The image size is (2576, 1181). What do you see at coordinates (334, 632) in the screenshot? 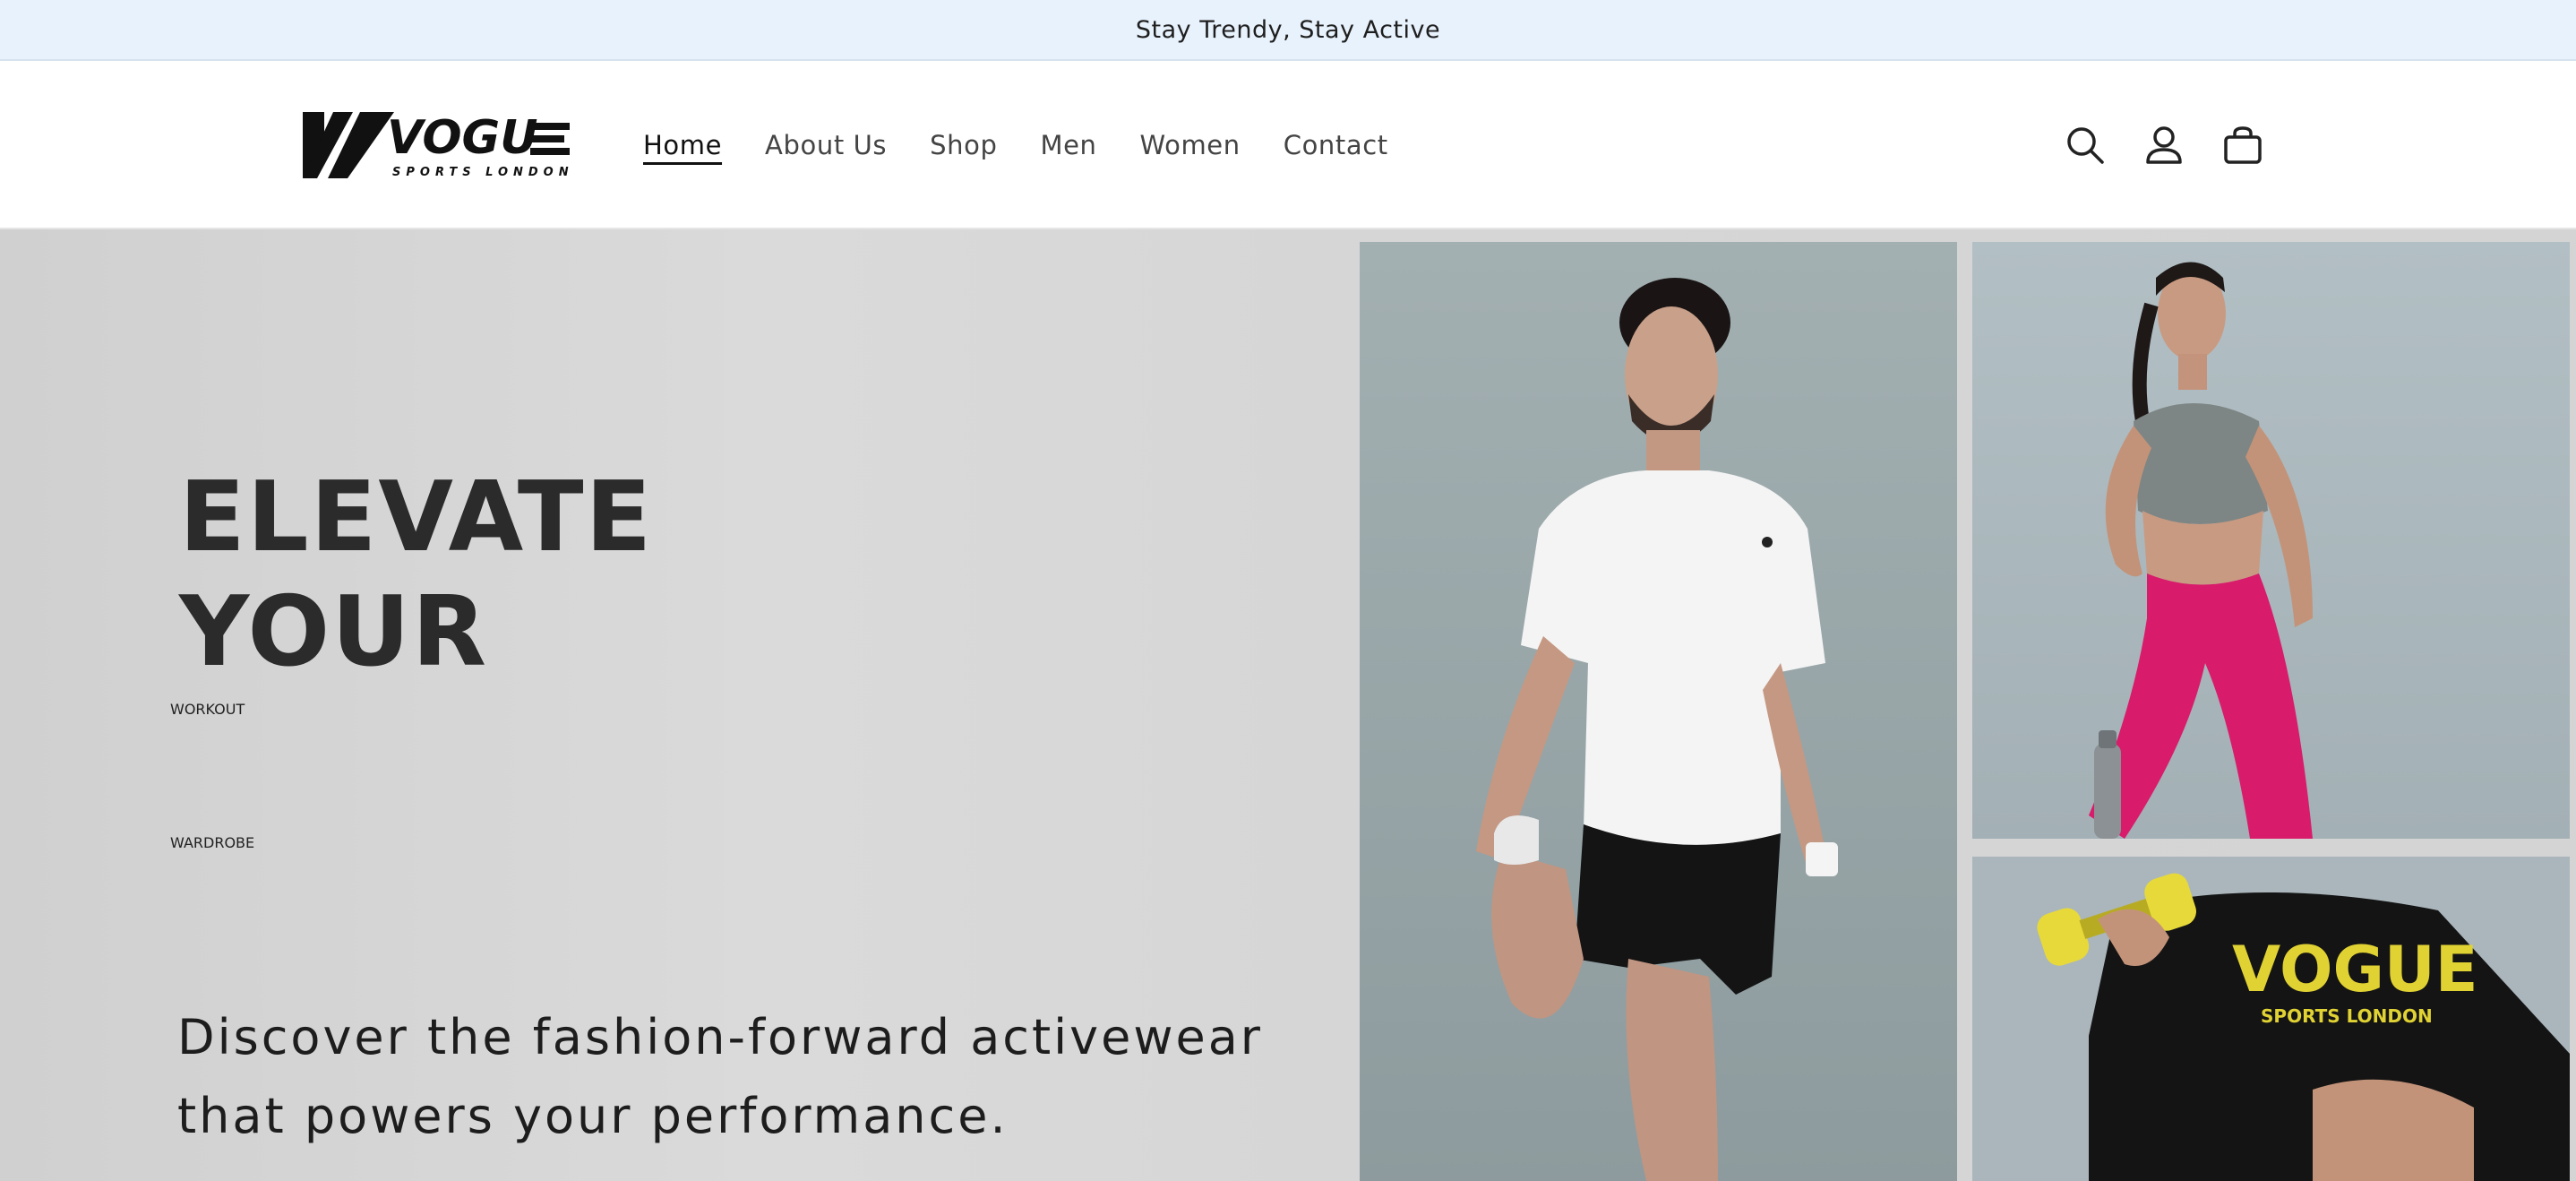
I see `hero-line-your: YOUR` at bounding box center [334, 632].